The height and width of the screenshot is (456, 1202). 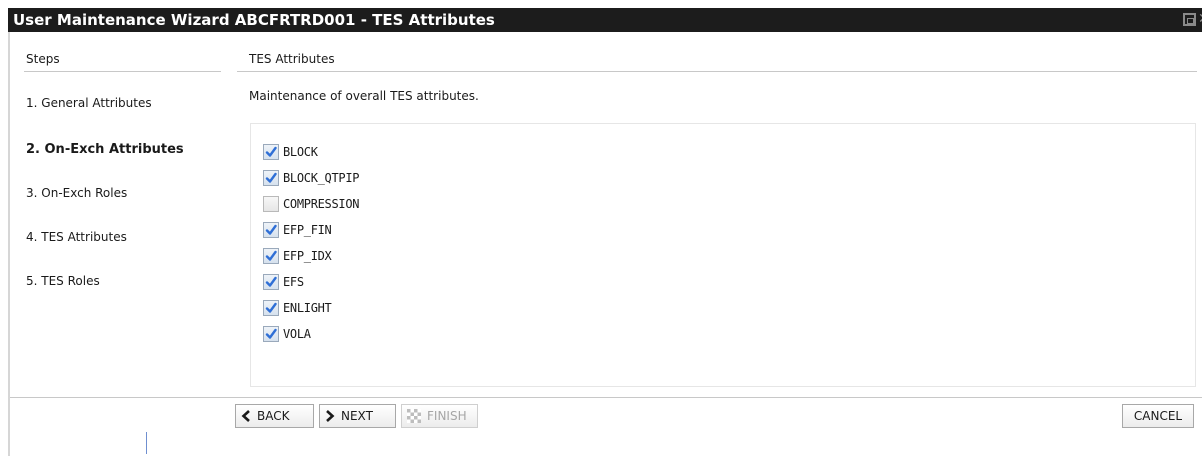 I want to click on chevron-left-icon, so click(x=246, y=416).